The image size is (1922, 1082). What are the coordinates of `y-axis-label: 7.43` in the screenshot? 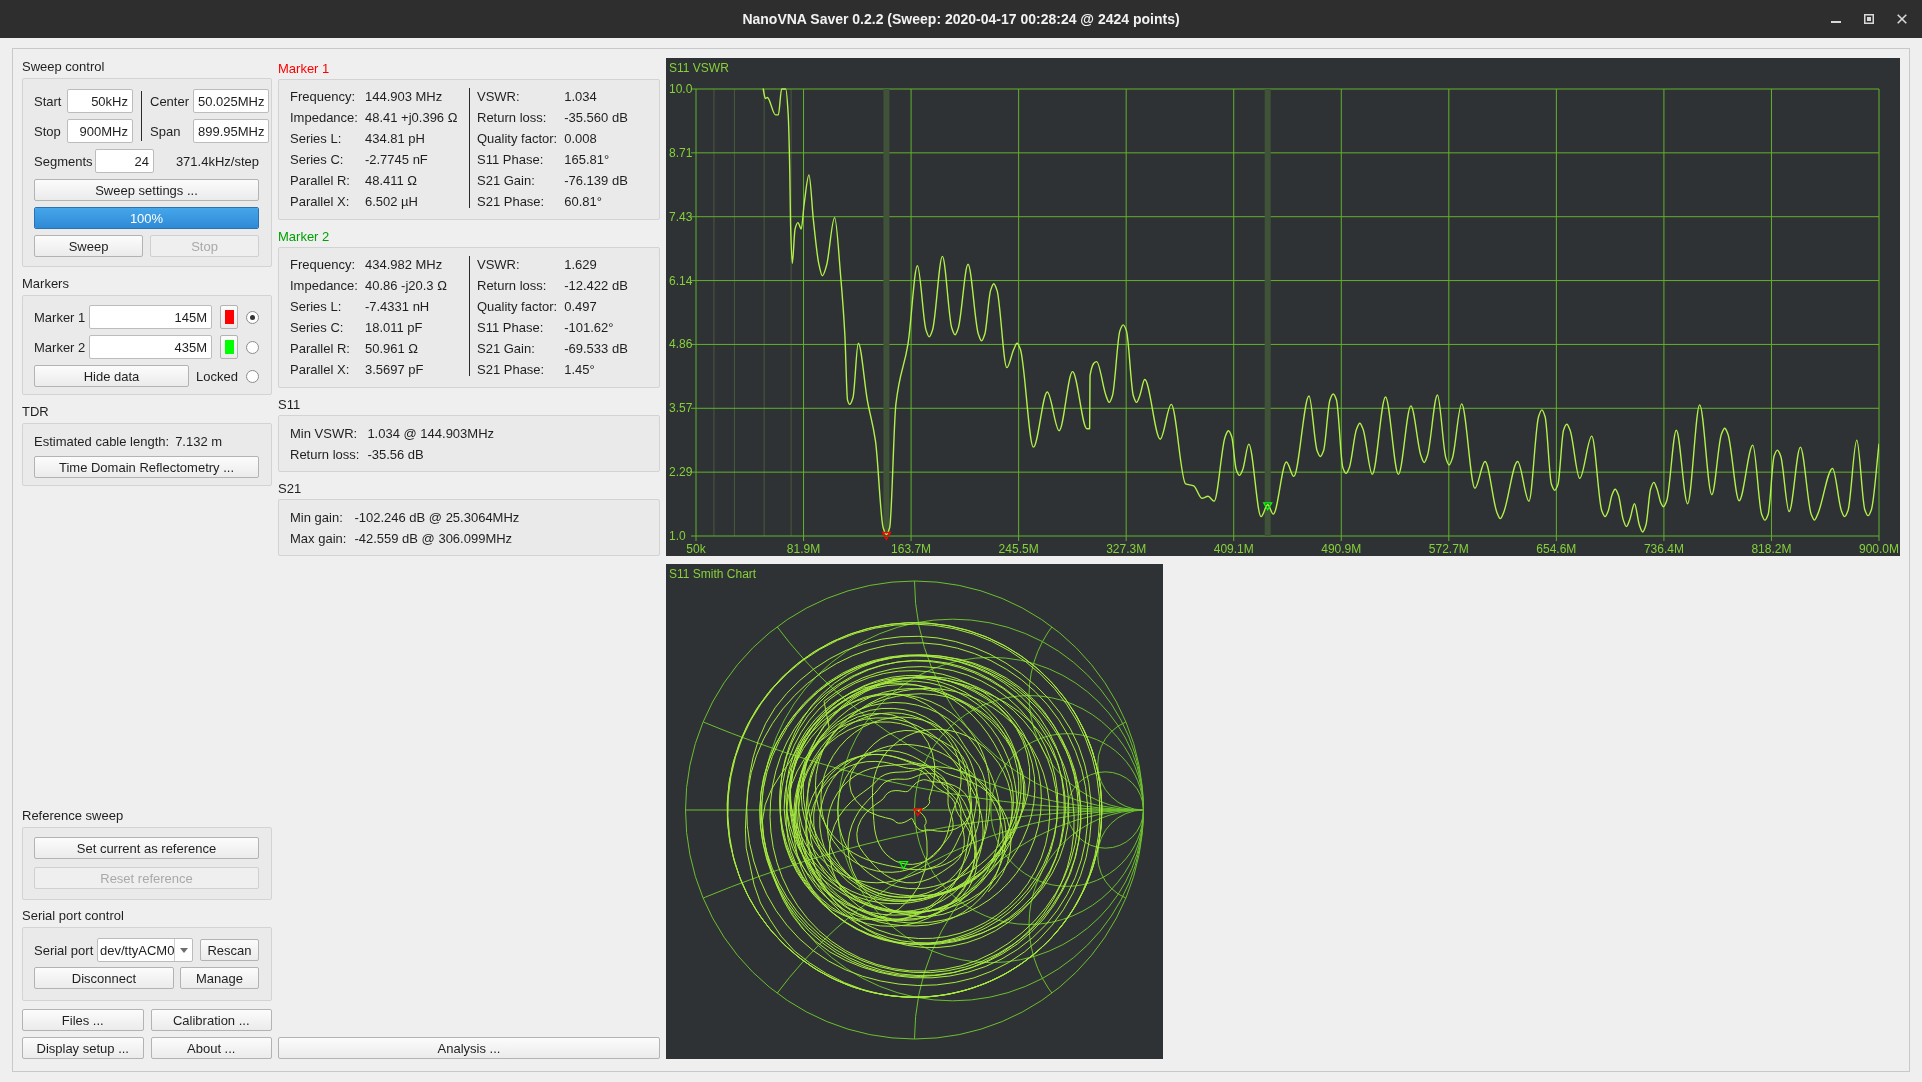 It's located at (681, 216).